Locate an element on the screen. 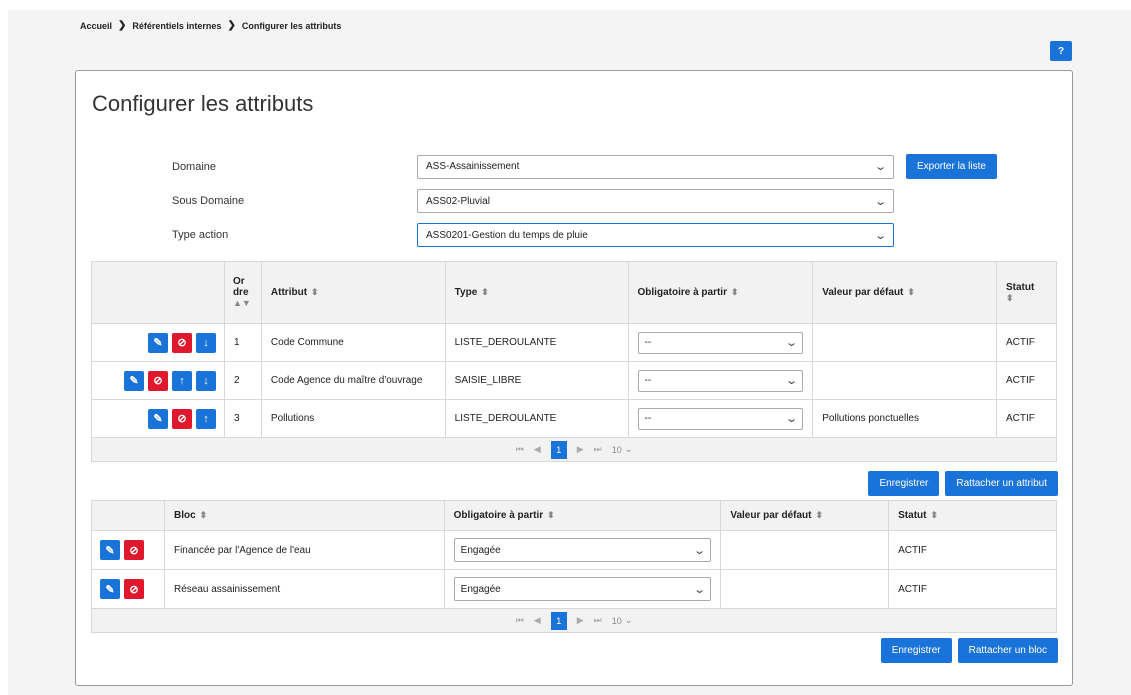  arrow-down-icon: ↓ is located at coordinates (206, 342).